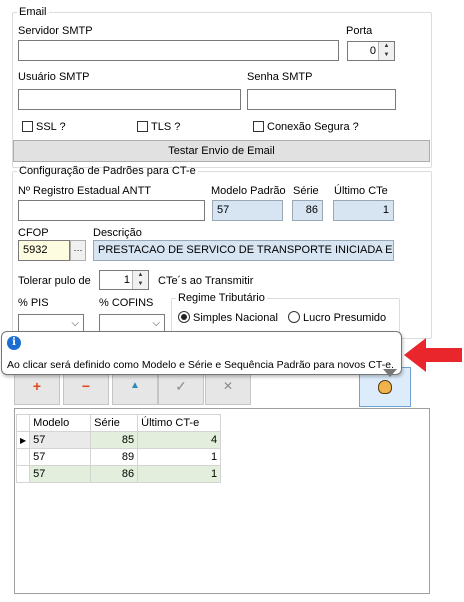  Describe the element at coordinates (107, 171) in the screenshot. I see `cte-config-title: Configuração de Padrões para CT-e` at that location.